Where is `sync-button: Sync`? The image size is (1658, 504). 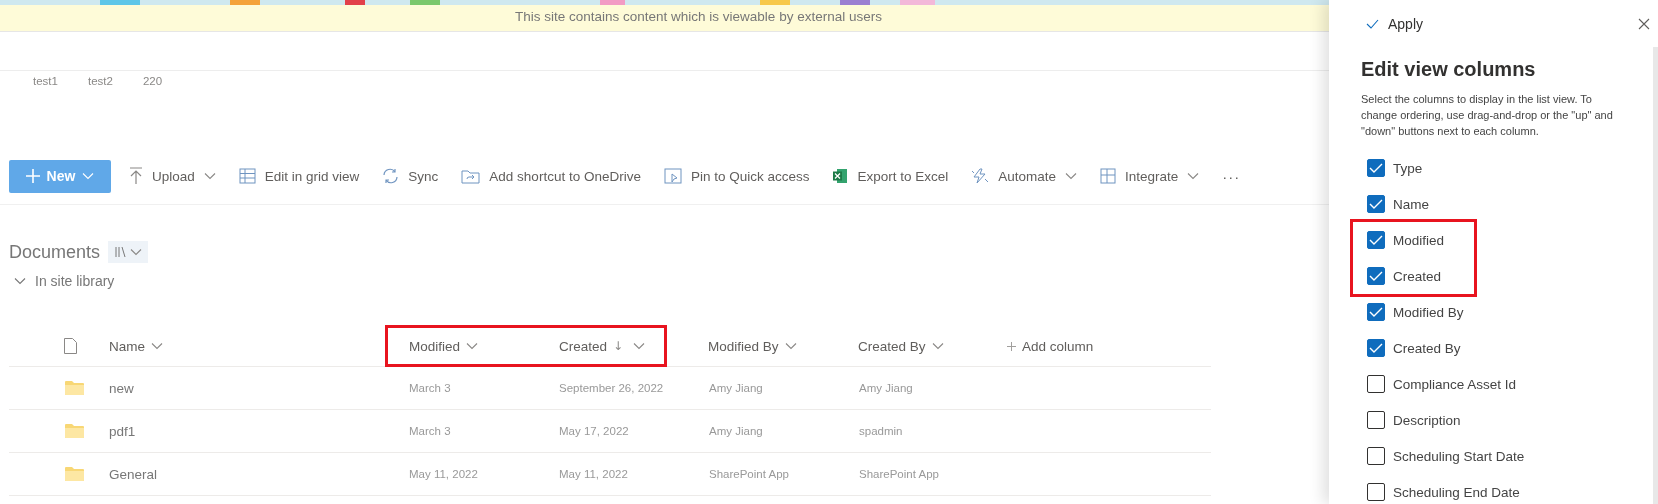
sync-button: Sync is located at coordinates (410, 176).